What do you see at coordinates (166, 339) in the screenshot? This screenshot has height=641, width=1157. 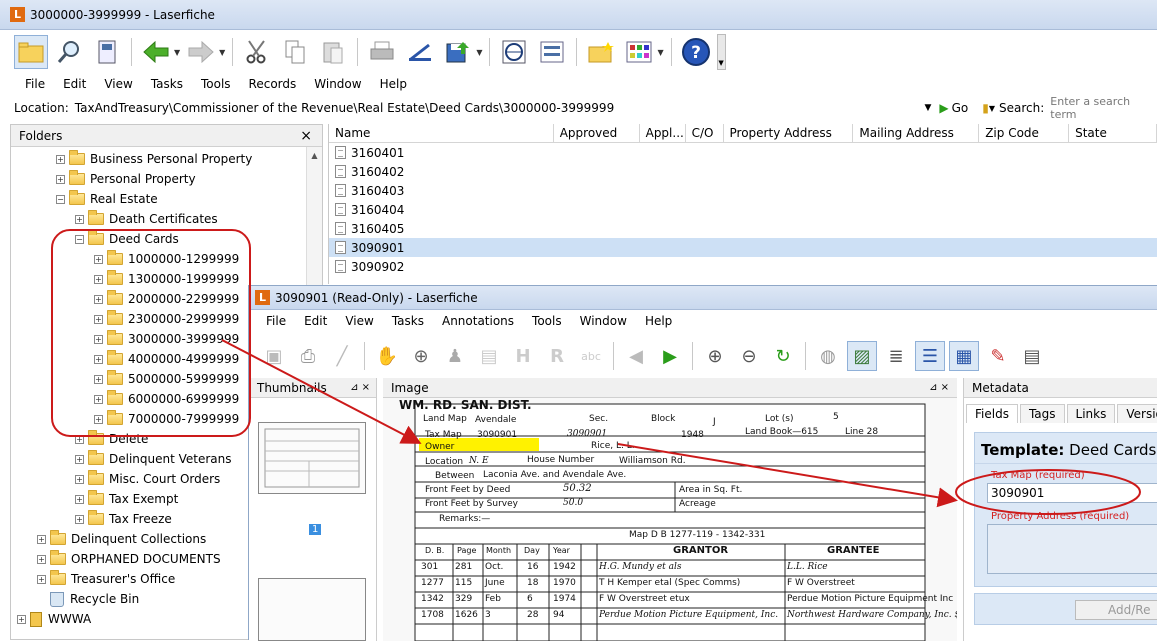 I see `folder-tree-item: +3000000-3999999` at bounding box center [166, 339].